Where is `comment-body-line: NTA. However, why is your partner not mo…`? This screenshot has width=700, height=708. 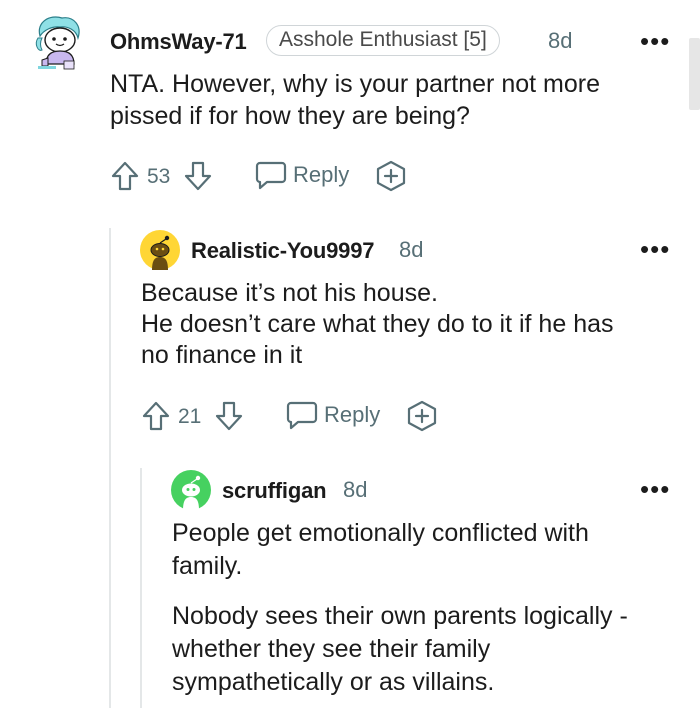
comment-body-line: NTA. However, why is your partner not mo… is located at coordinates (355, 84).